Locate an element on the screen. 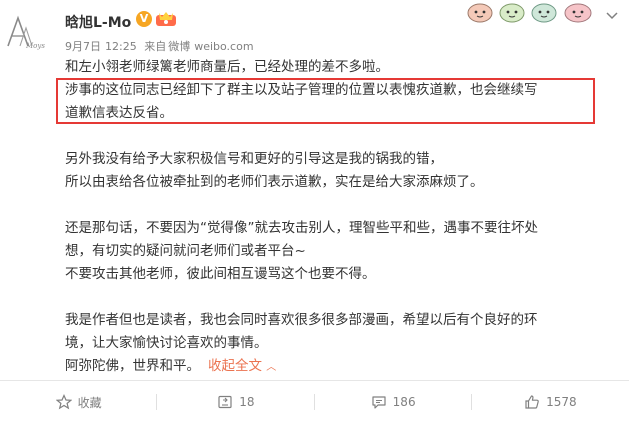 The height and width of the screenshot is (423, 629). post-time: 12:25 is located at coordinates (121, 46).